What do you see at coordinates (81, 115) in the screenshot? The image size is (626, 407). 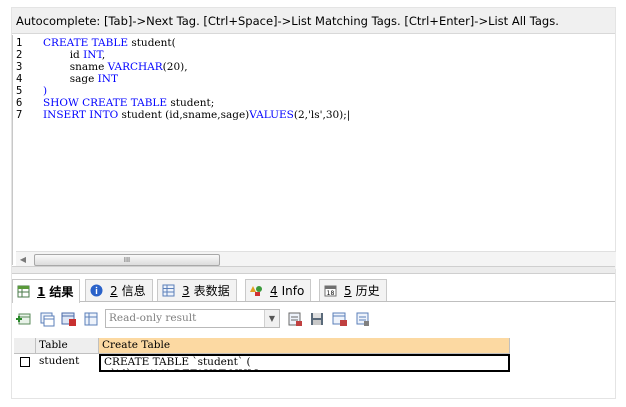 I see `sql-keyword: INSERT INTO` at bounding box center [81, 115].